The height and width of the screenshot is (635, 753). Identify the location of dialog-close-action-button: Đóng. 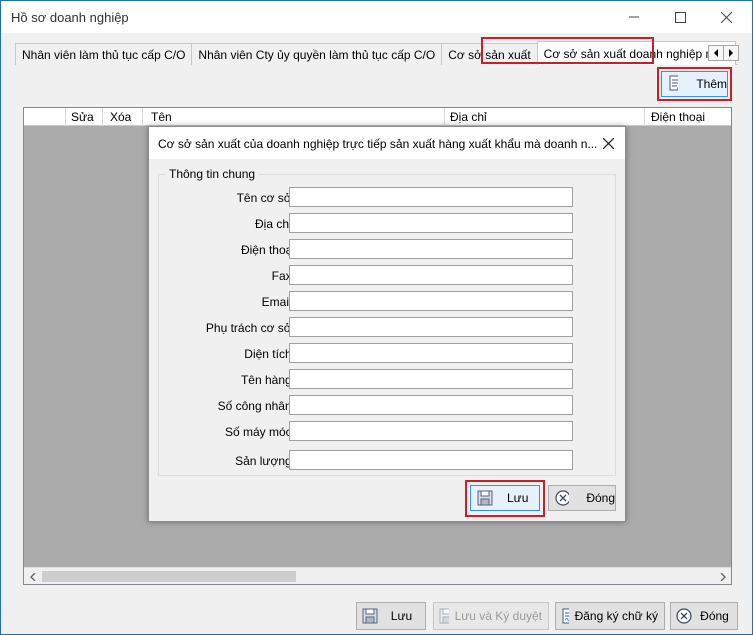
(582, 498).